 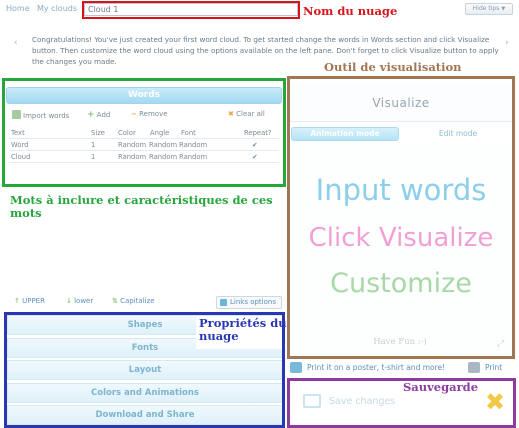 I want to click on arrows-icon: ⇅, so click(x=115, y=301).